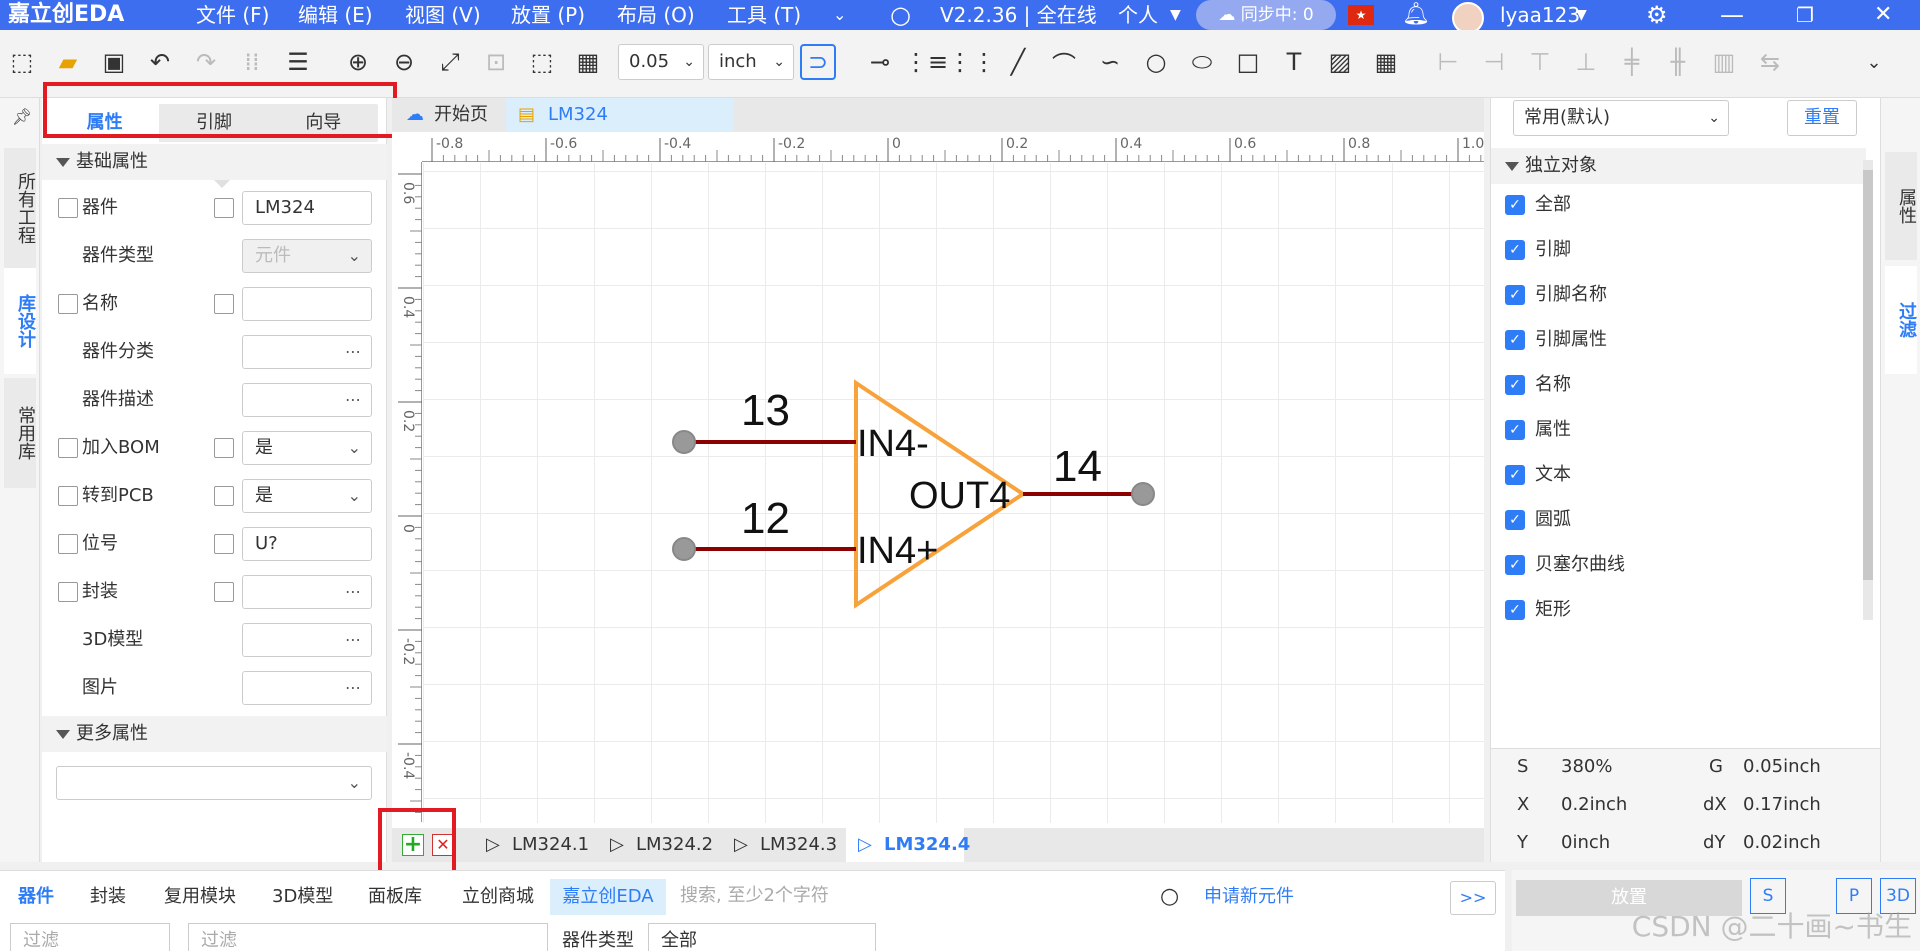  I want to click on reset-button: 重置, so click(1822, 118).